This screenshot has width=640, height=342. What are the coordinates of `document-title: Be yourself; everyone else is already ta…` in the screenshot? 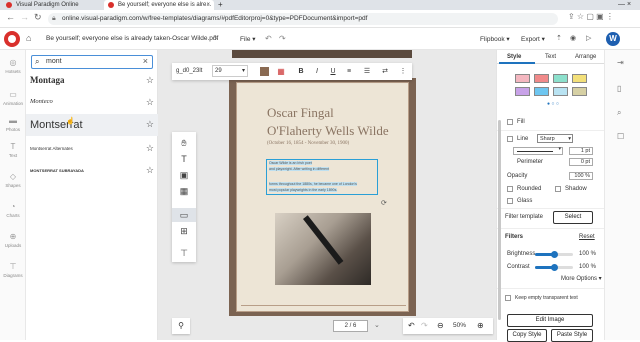 It's located at (132, 38).